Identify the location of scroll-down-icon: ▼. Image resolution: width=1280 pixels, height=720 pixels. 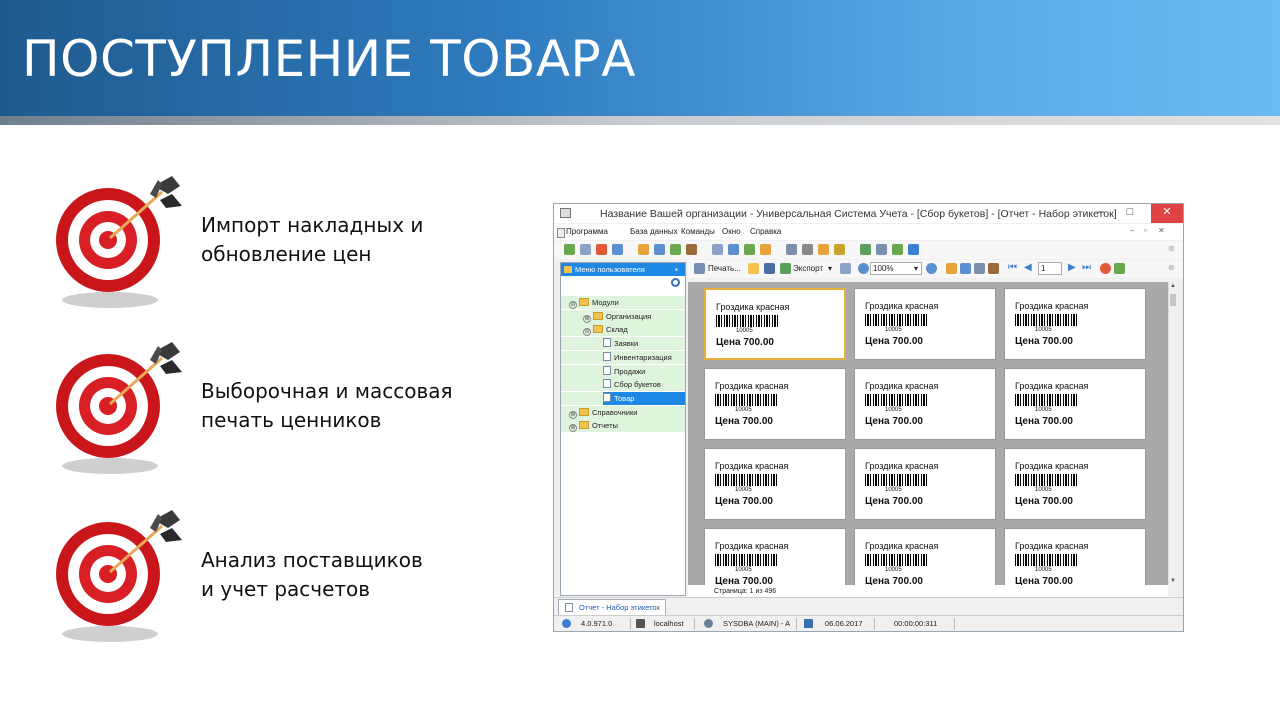
(1173, 581).